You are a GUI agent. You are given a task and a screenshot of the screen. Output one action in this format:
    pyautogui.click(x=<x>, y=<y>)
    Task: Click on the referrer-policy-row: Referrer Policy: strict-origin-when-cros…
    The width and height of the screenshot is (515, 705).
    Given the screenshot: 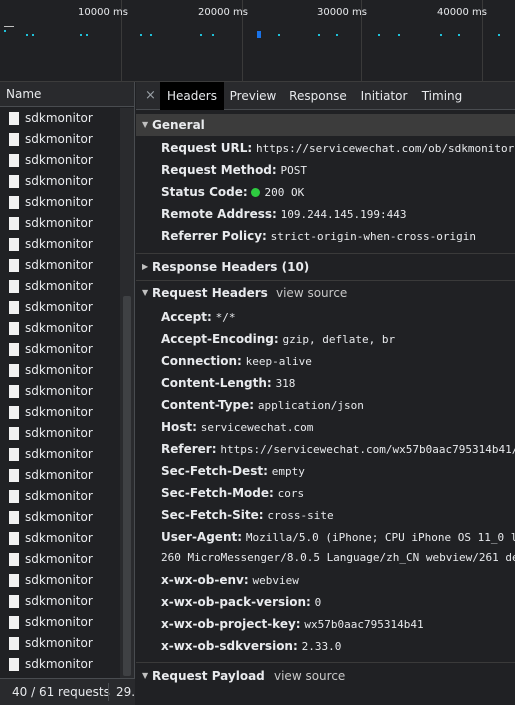 What is the action you would take?
    pyautogui.click(x=318, y=236)
    